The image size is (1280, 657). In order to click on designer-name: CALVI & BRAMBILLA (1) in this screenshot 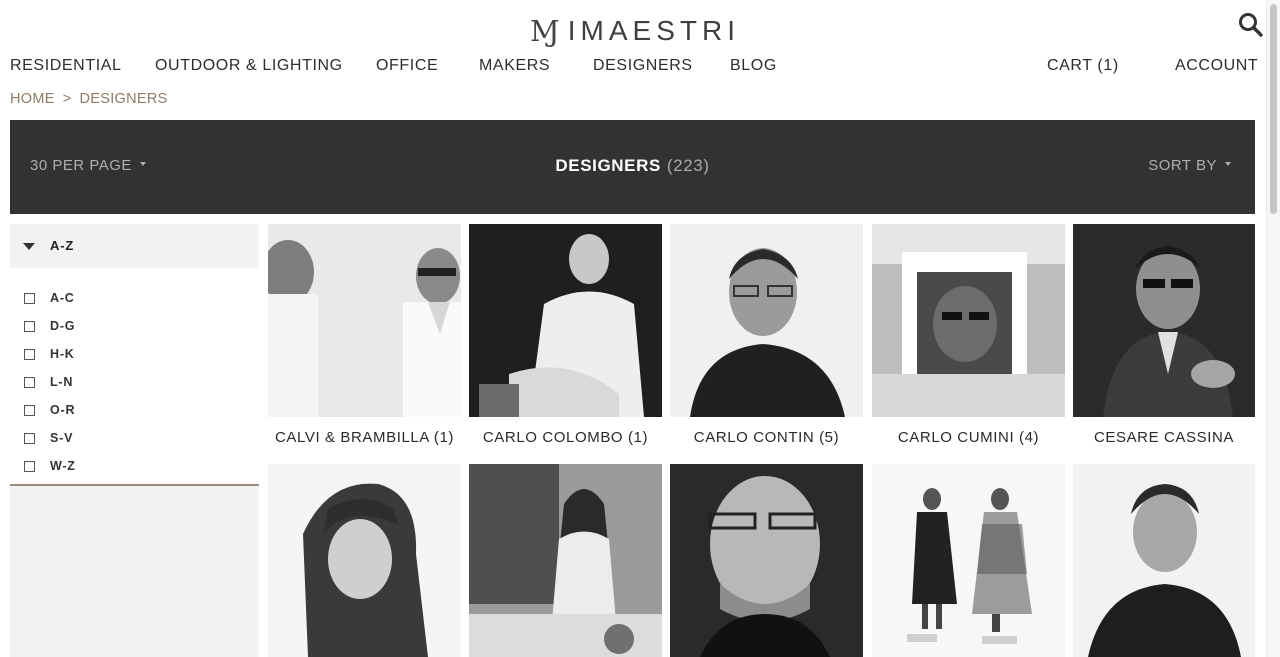, I will do `click(364, 437)`.